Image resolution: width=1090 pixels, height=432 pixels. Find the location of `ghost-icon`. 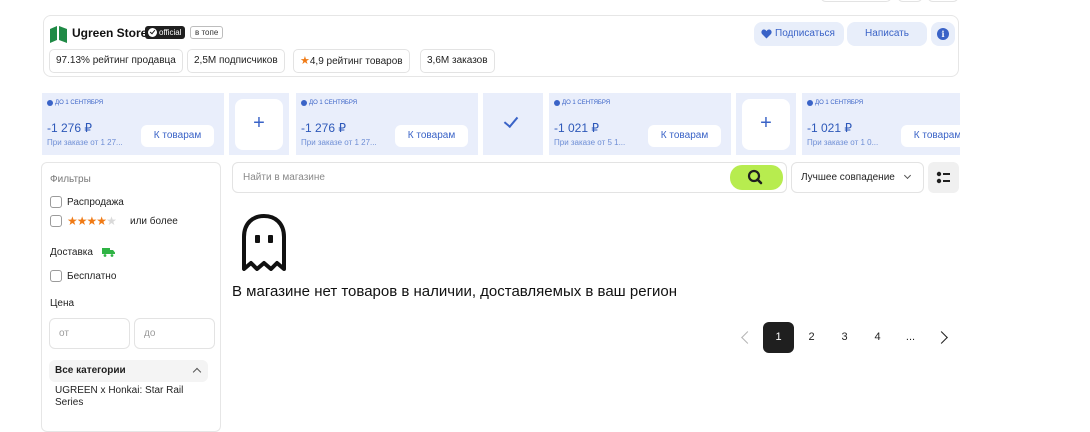

ghost-icon is located at coordinates (264, 242).